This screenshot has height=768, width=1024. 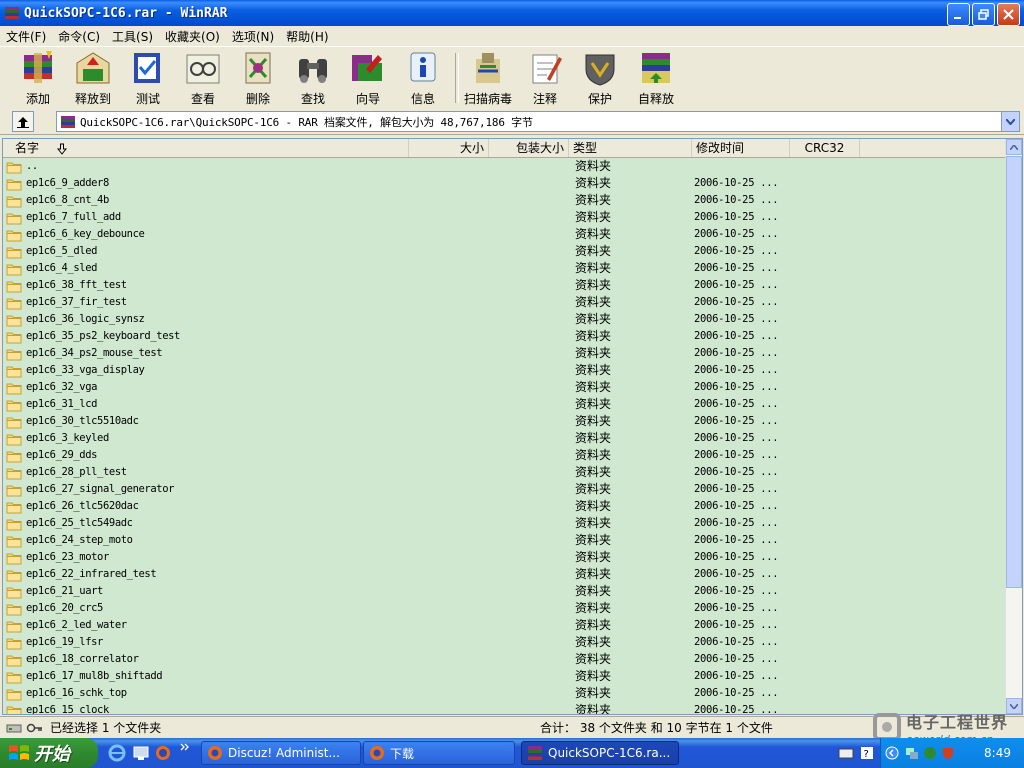 I want to click on antivirus-icon, so click(x=930, y=753).